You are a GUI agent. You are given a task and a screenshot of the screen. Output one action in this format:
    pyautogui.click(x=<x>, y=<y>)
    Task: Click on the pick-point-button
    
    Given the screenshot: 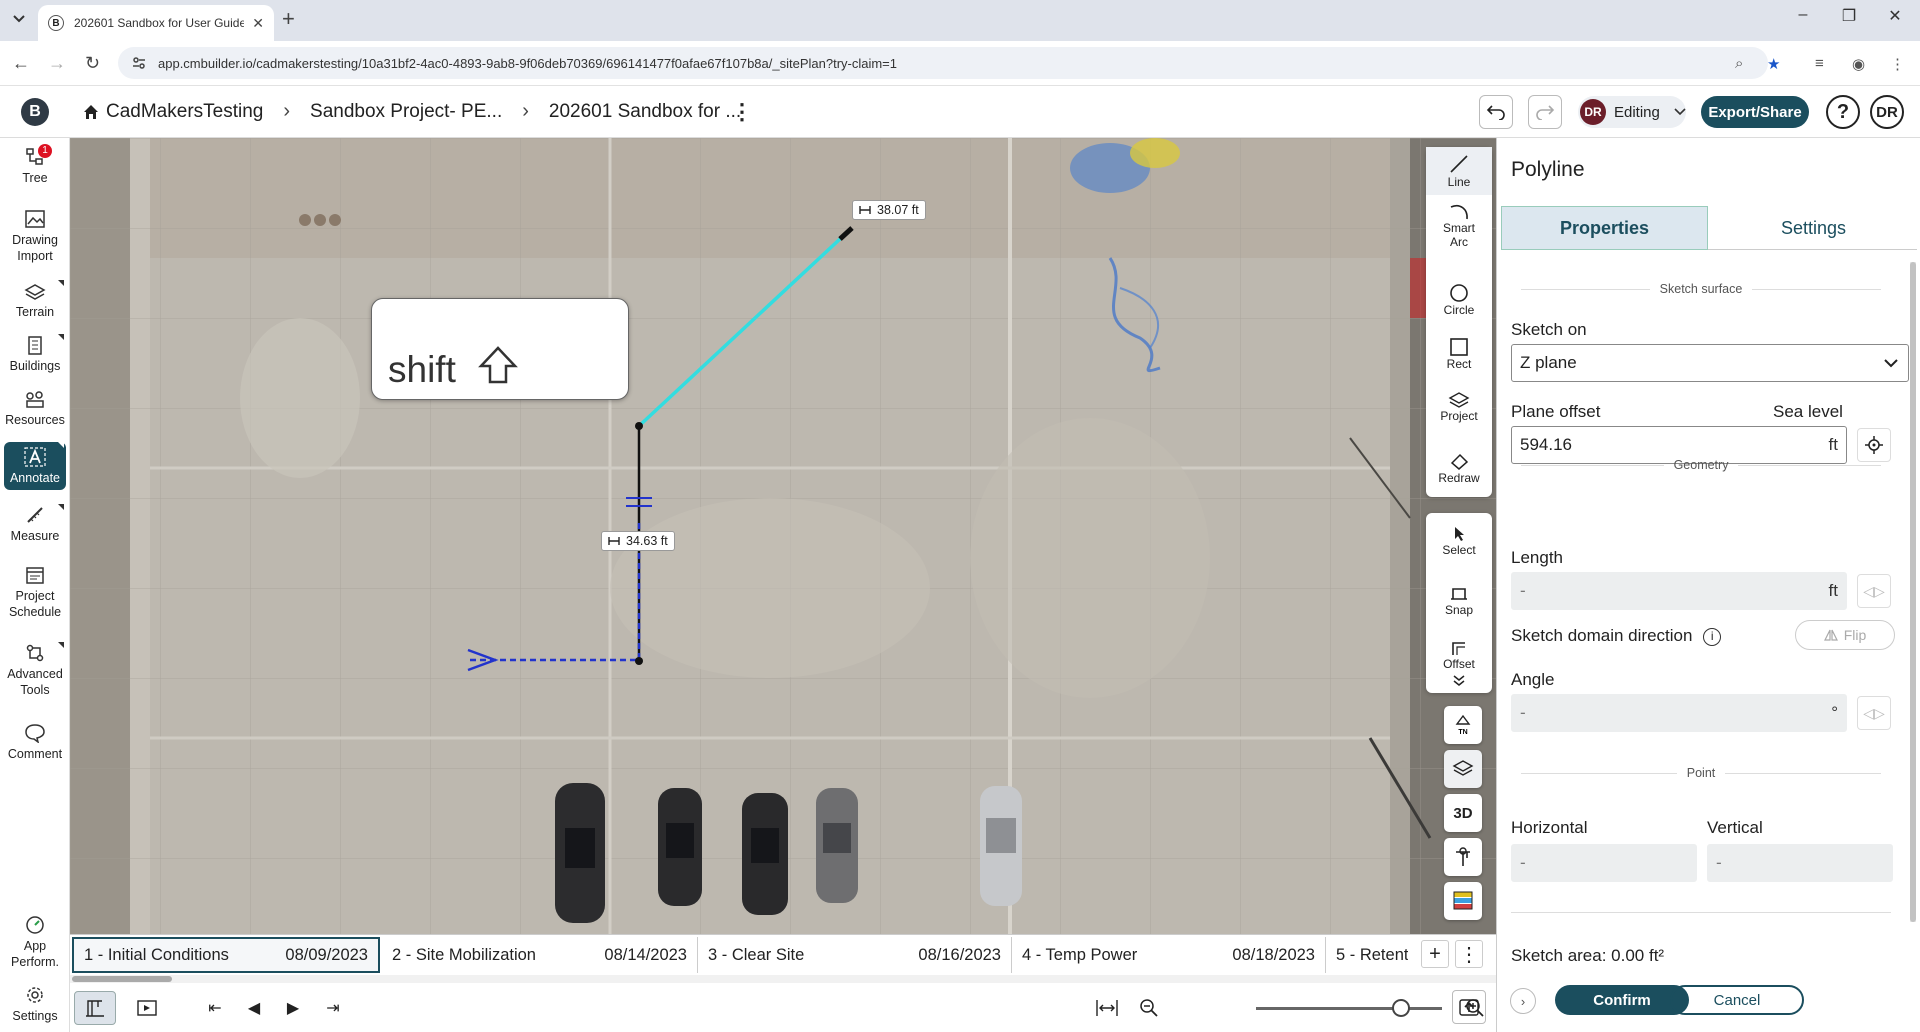 What is the action you would take?
    pyautogui.click(x=1874, y=445)
    